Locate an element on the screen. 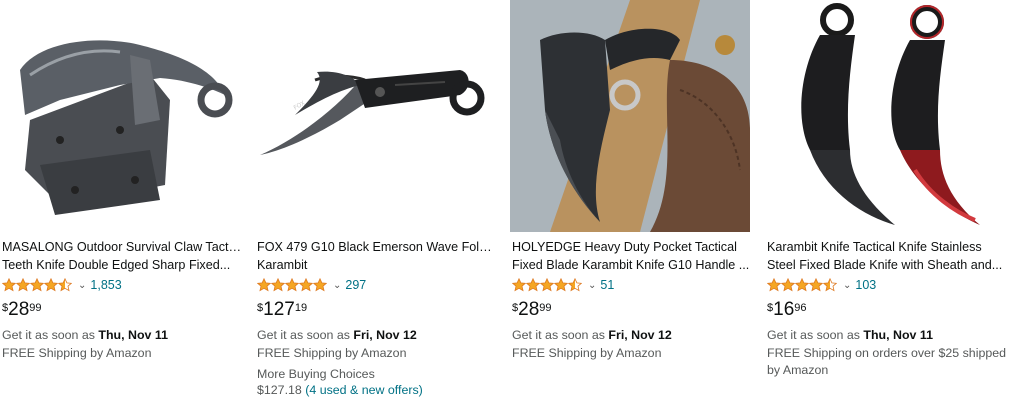  more-buying-choices: $127.18 (4 used & new offers) is located at coordinates (340, 390).